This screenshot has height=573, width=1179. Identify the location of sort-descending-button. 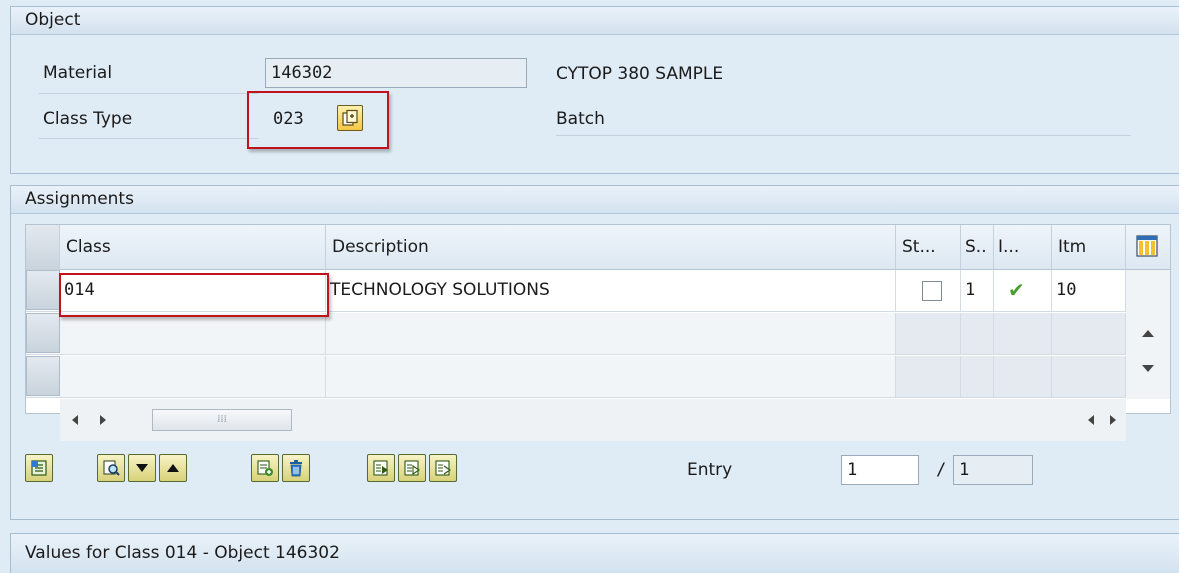
(142, 468).